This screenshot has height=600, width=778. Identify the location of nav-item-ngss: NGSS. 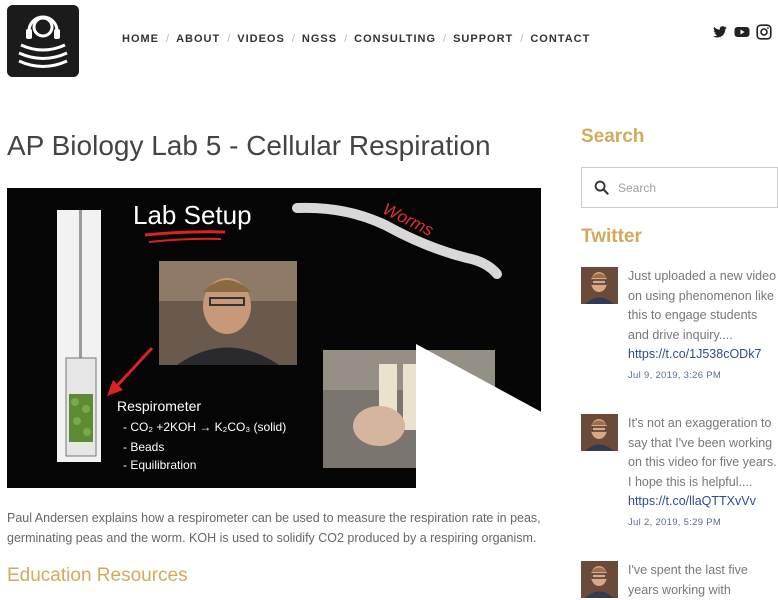
(319, 39).